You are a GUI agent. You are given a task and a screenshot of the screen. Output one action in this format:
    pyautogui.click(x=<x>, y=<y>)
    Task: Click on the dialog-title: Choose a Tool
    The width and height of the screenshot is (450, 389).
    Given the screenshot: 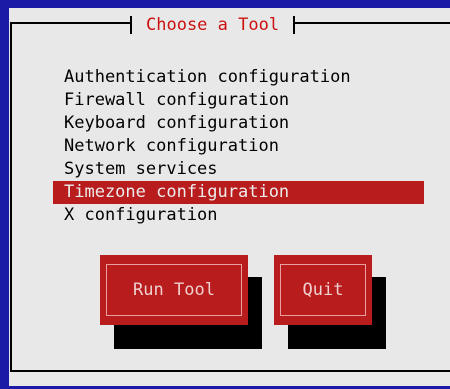 What is the action you would take?
    pyautogui.click(x=213, y=25)
    